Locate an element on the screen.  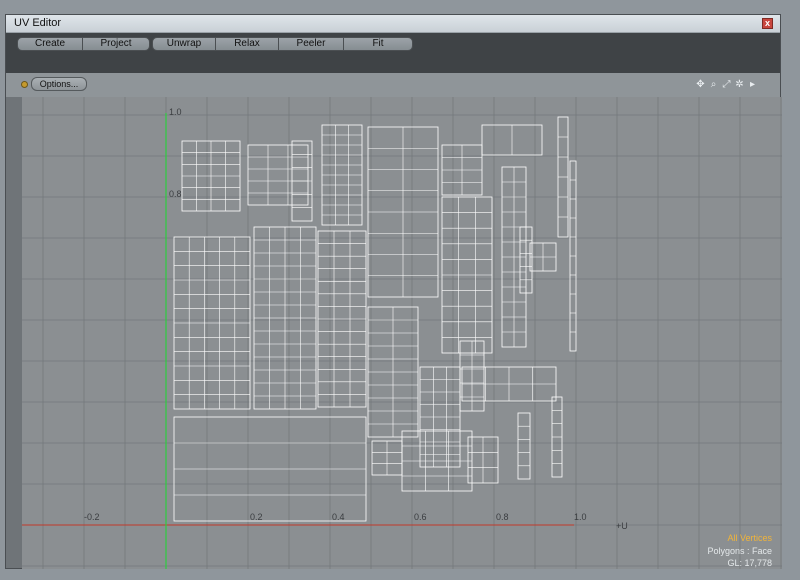
viewport-status-icon is located at coordinates (24, 84).